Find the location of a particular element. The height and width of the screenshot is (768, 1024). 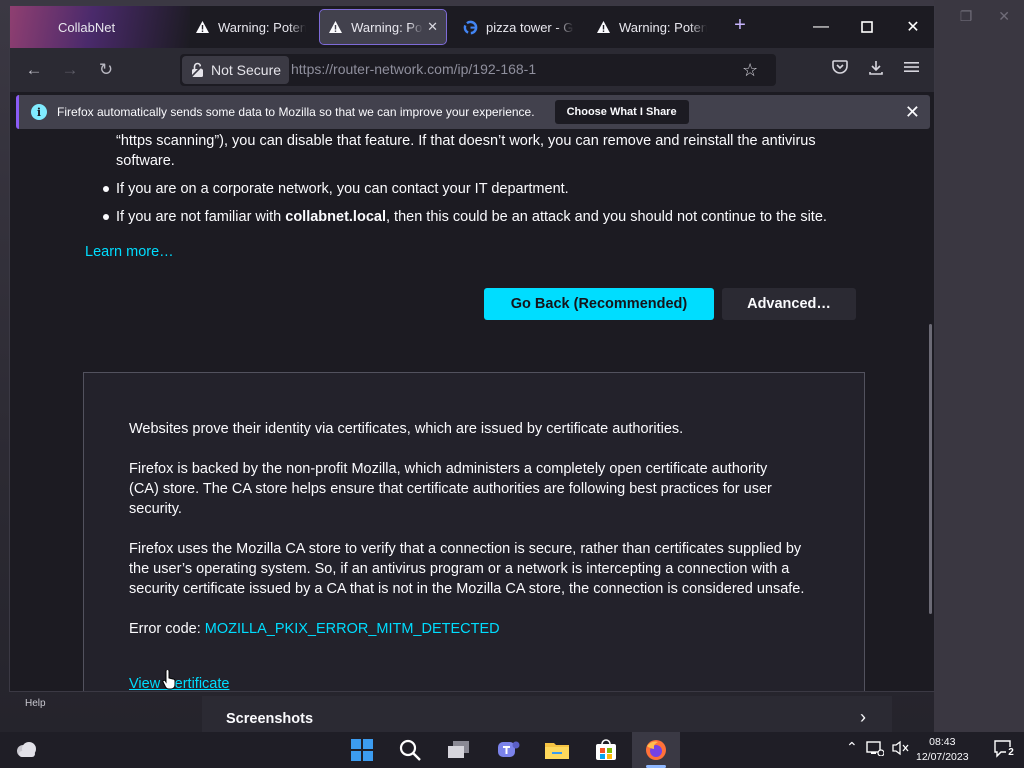

store-icon is located at coordinates (606, 749).